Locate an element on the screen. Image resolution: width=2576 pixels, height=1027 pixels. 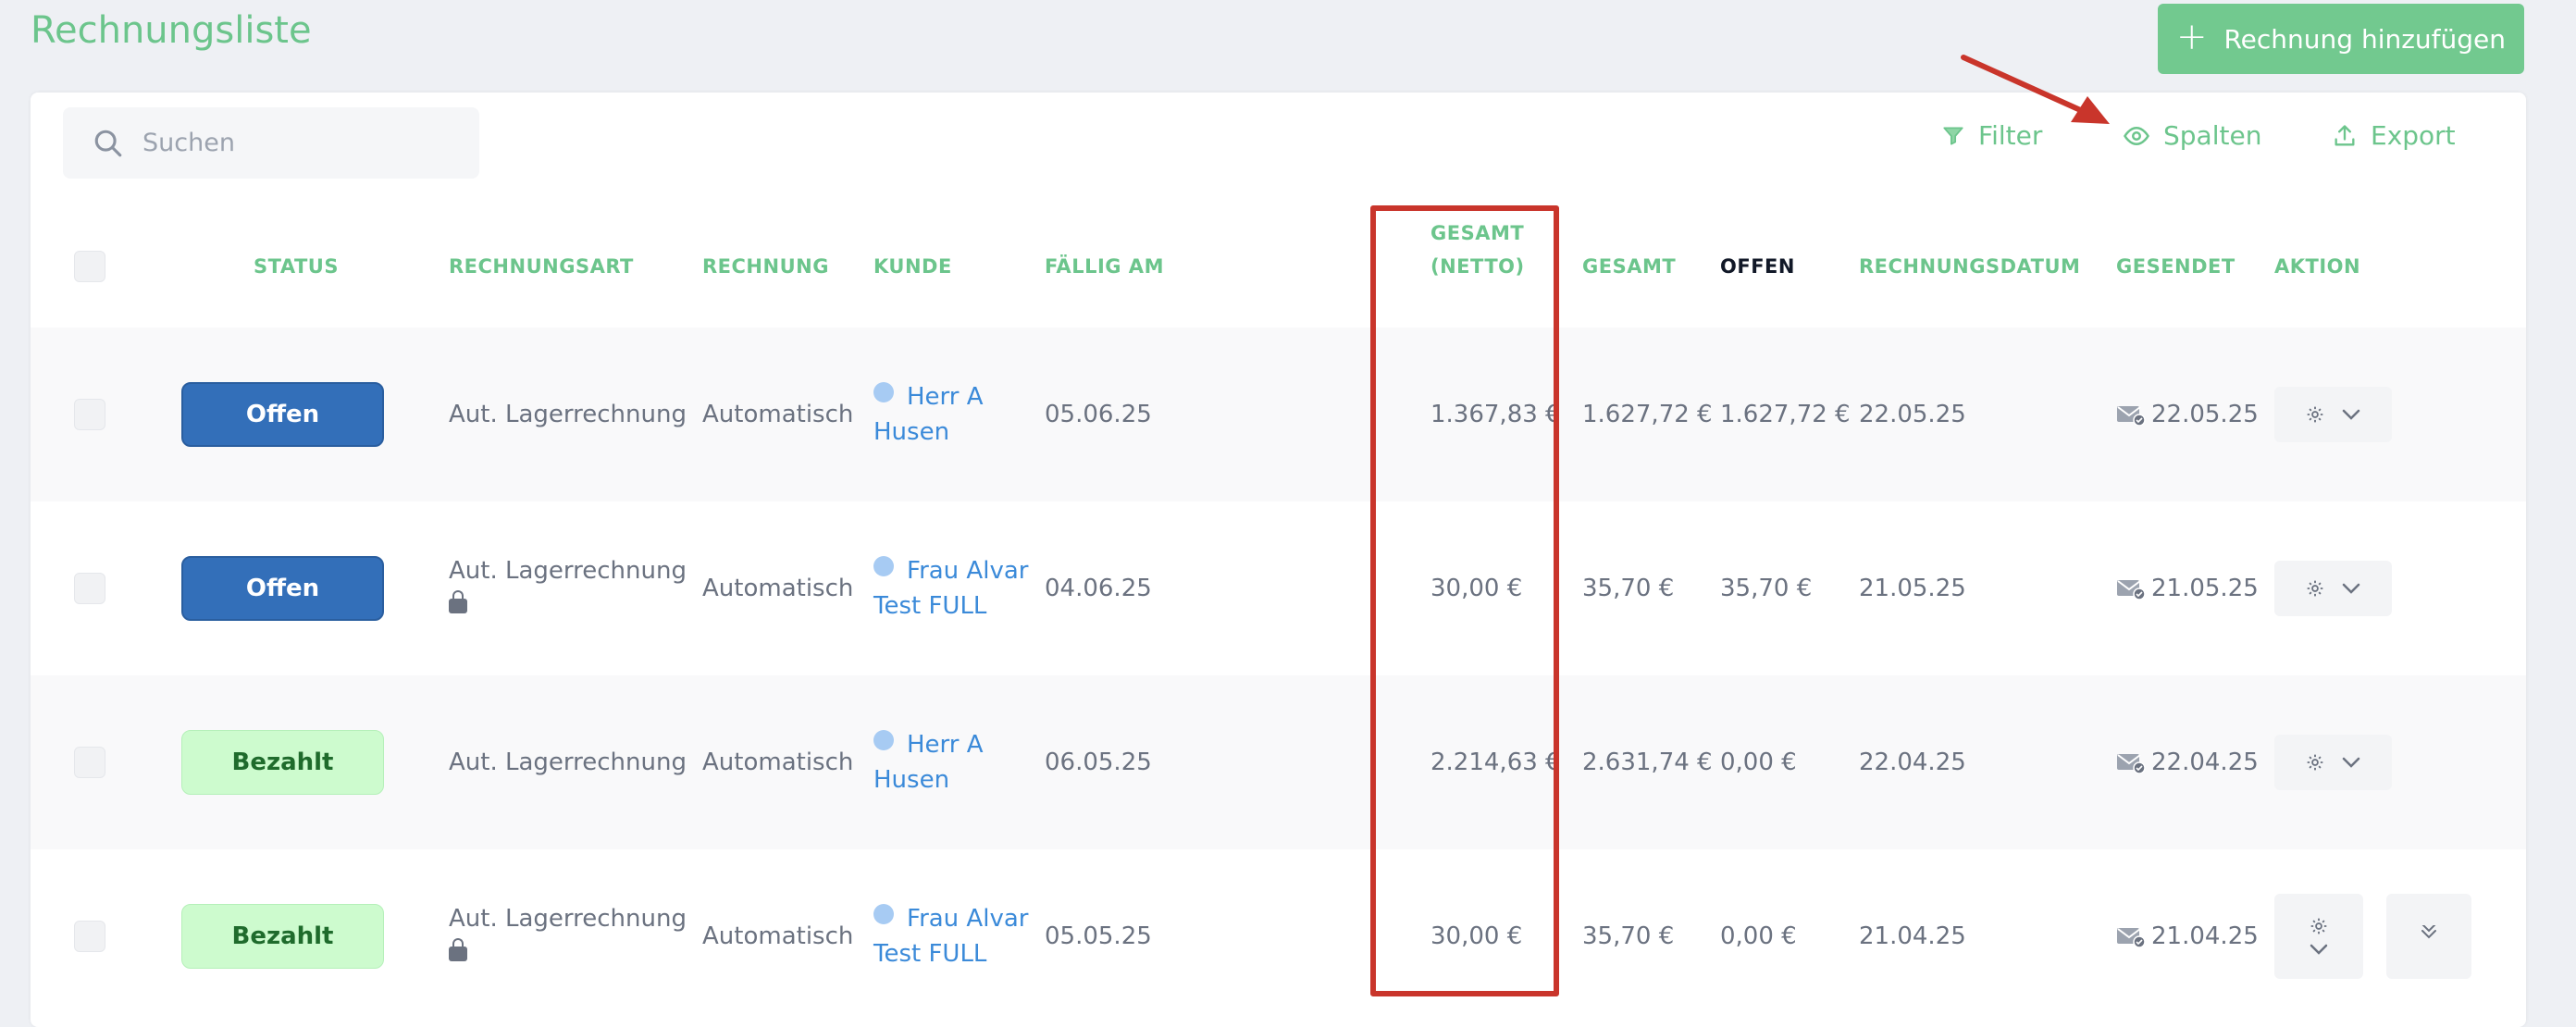
search-input is located at coordinates (290, 143).